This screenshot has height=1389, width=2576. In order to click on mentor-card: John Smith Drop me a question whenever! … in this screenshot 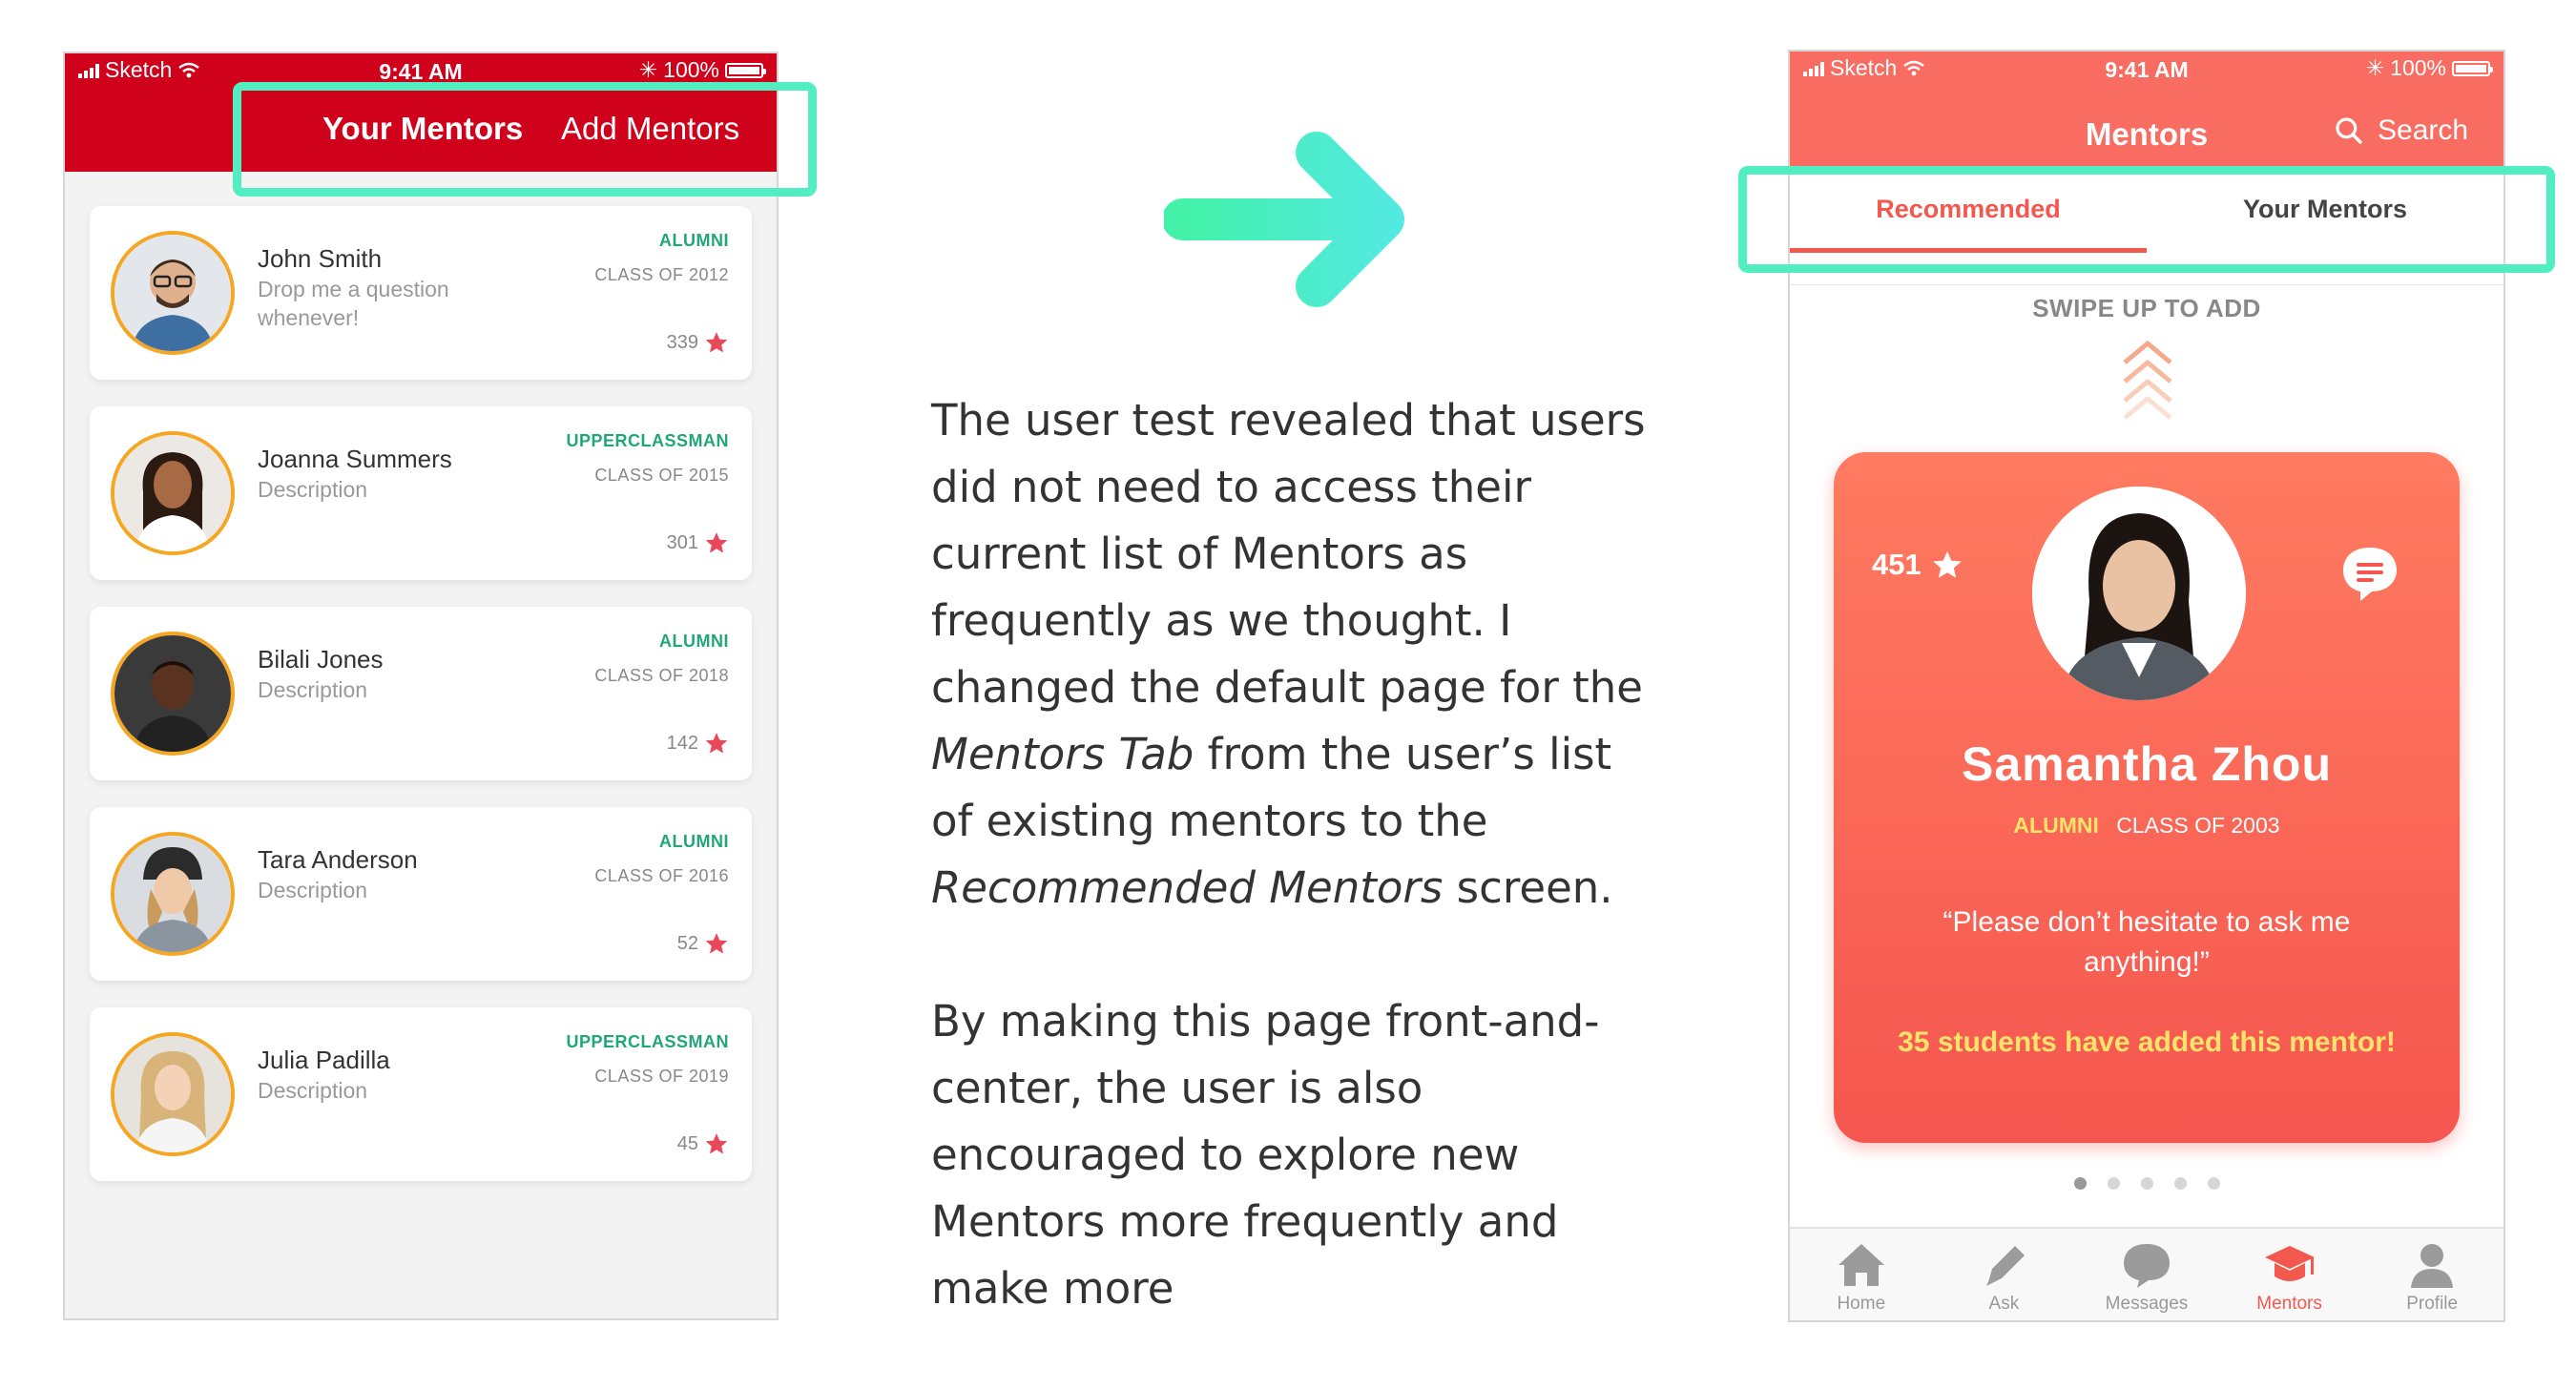, I will do `click(421, 293)`.